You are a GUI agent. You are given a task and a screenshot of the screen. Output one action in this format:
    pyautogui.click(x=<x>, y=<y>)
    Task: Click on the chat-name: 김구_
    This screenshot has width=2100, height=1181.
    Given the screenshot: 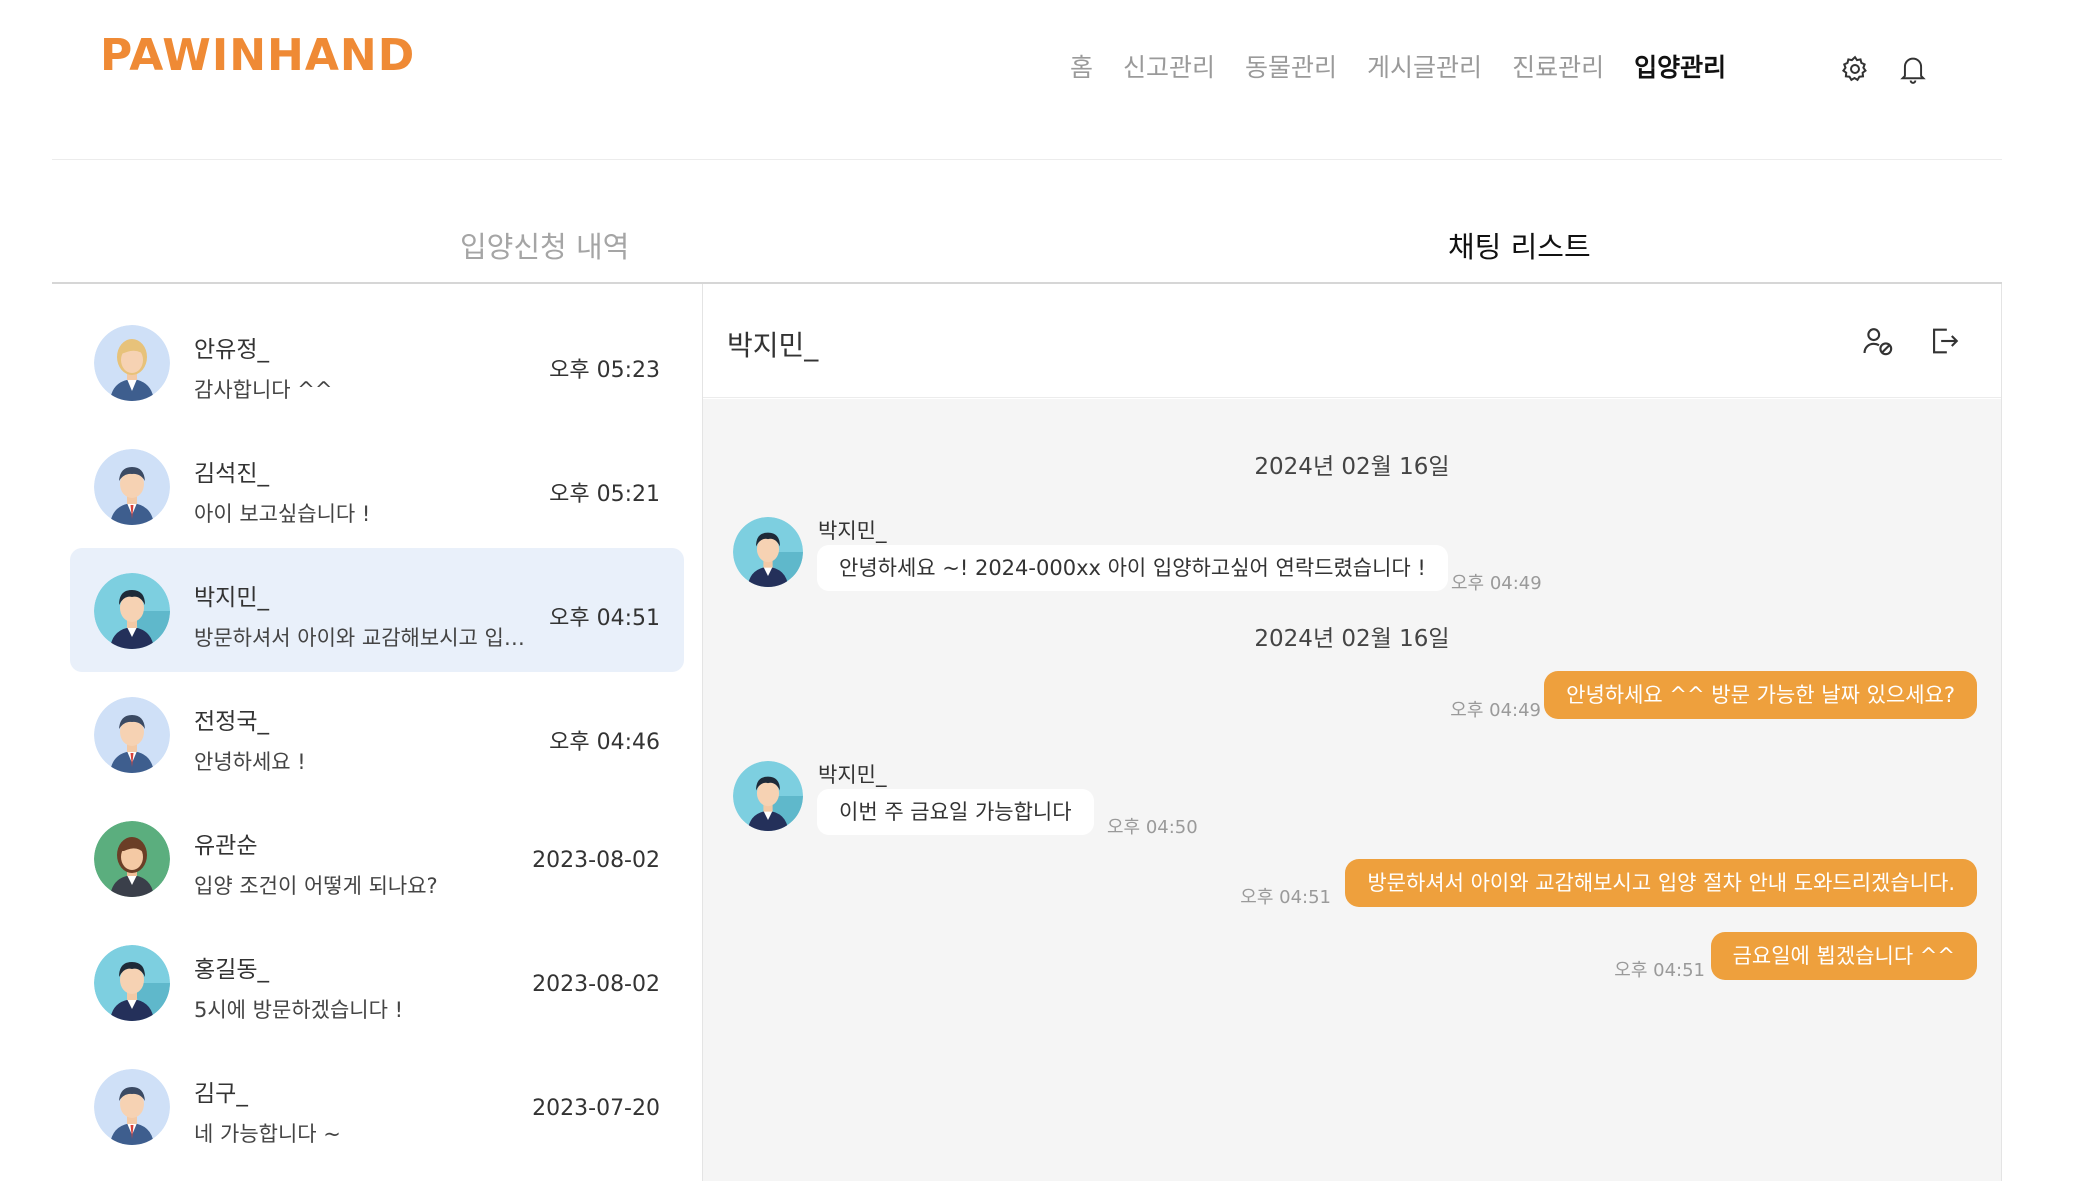 What is the action you would take?
    pyautogui.click(x=221, y=1094)
    